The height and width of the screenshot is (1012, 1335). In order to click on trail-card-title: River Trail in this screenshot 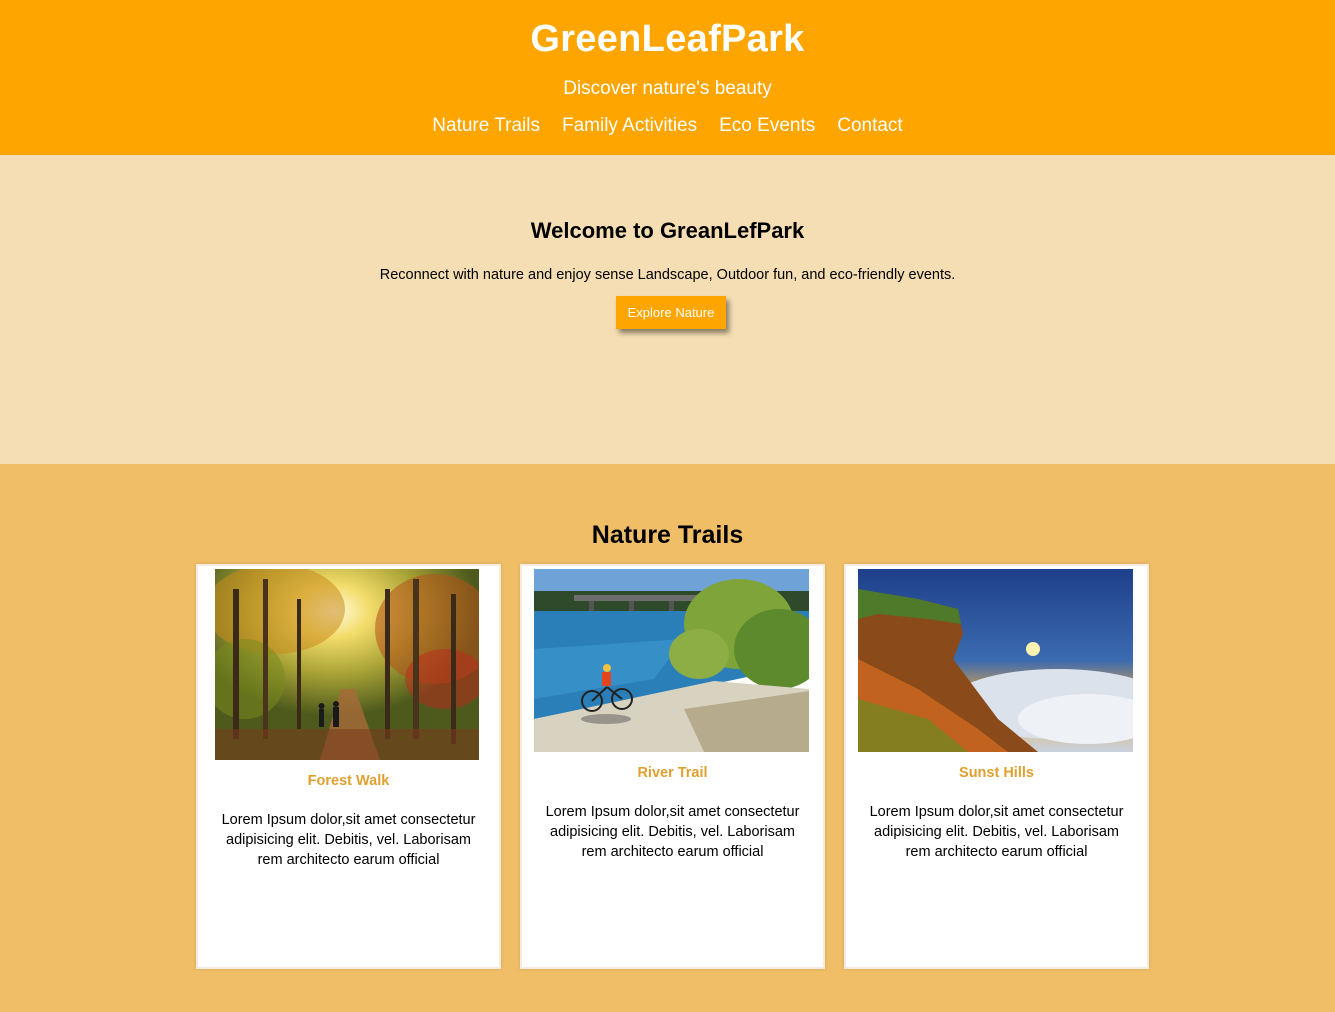, I will do `click(672, 773)`.